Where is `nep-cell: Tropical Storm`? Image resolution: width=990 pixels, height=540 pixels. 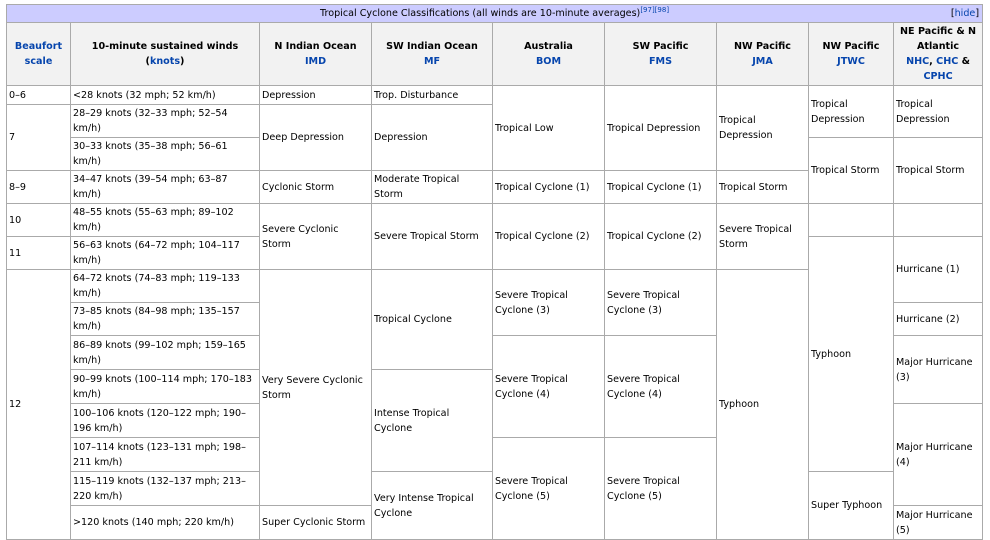
nep-cell: Tropical Storm is located at coordinates (938, 170).